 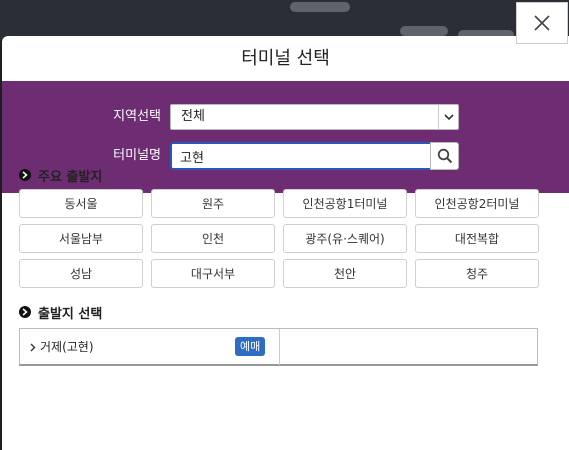 What do you see at coordinates (213, 238) in the screenshot?
I see `terminal-button: 인천` at bounding box center [213, 238].